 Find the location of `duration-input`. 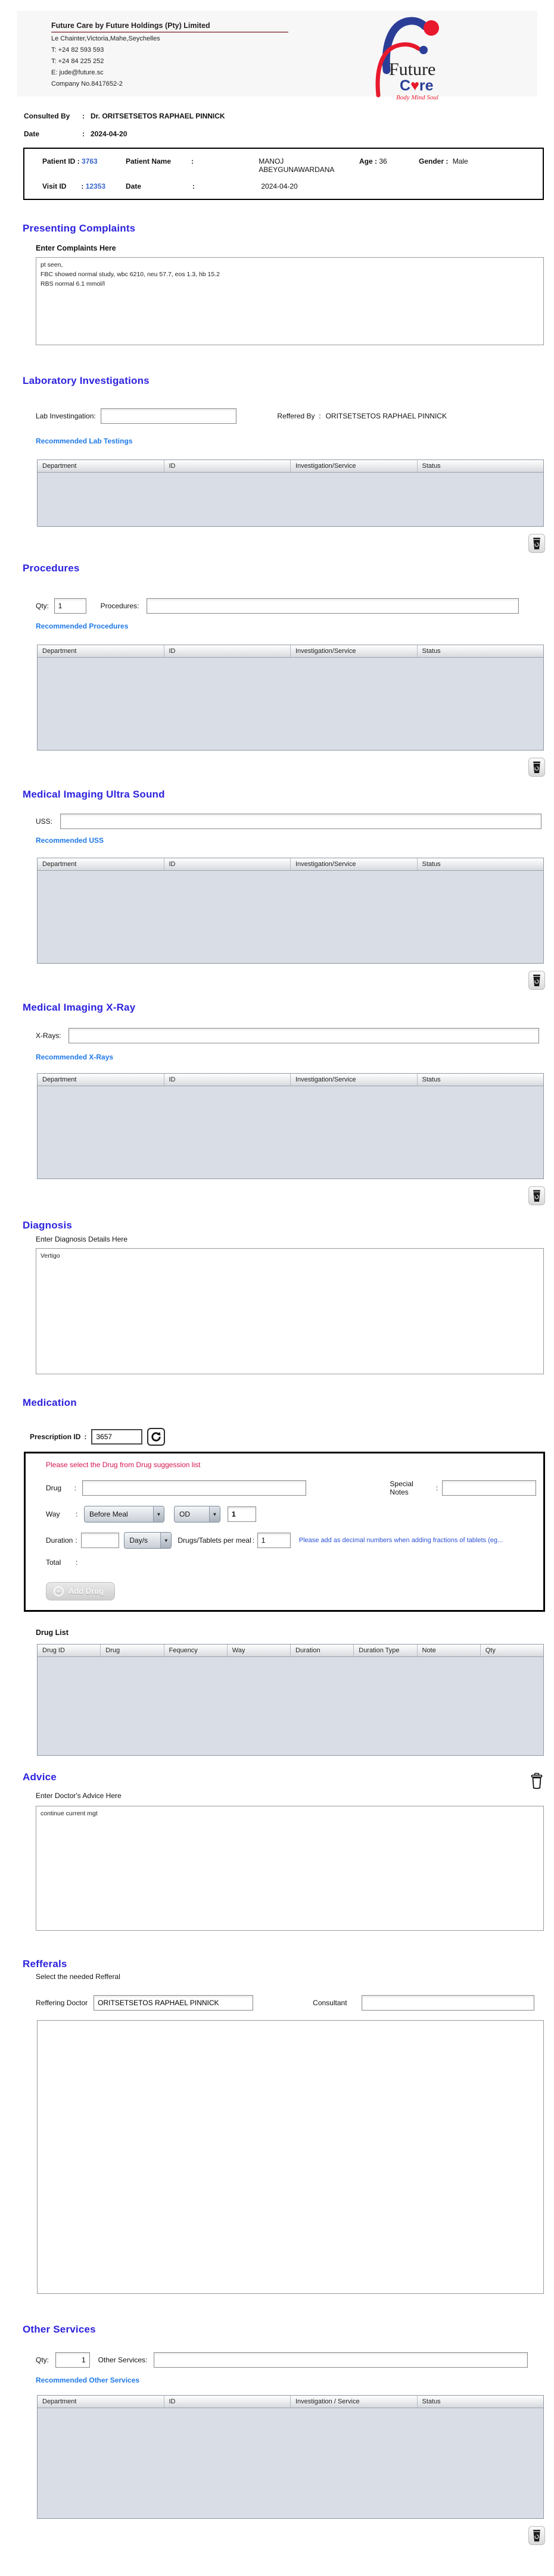

duration-input is located at coordinates (100, 1540).